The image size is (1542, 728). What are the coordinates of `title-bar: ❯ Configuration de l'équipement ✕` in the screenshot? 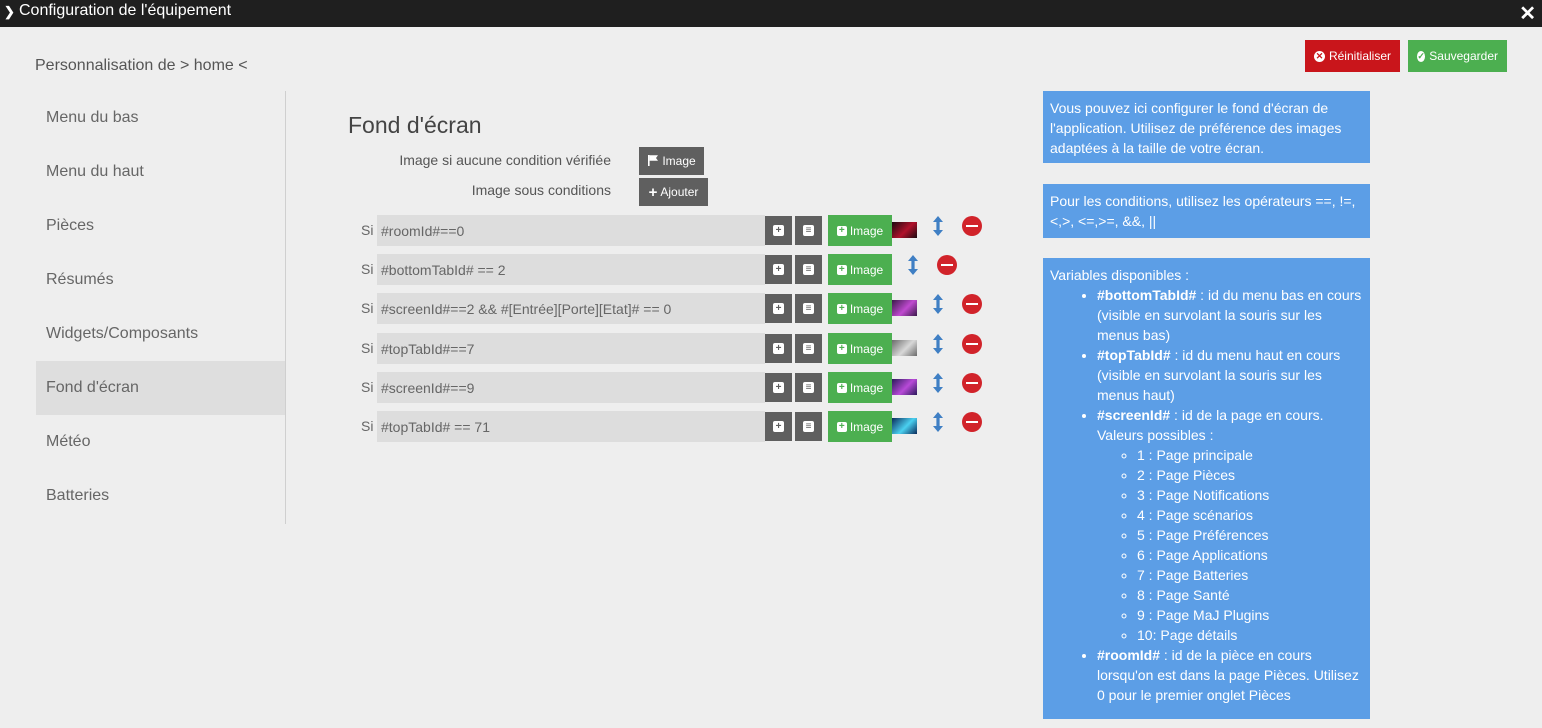 It's located at (771, 13).